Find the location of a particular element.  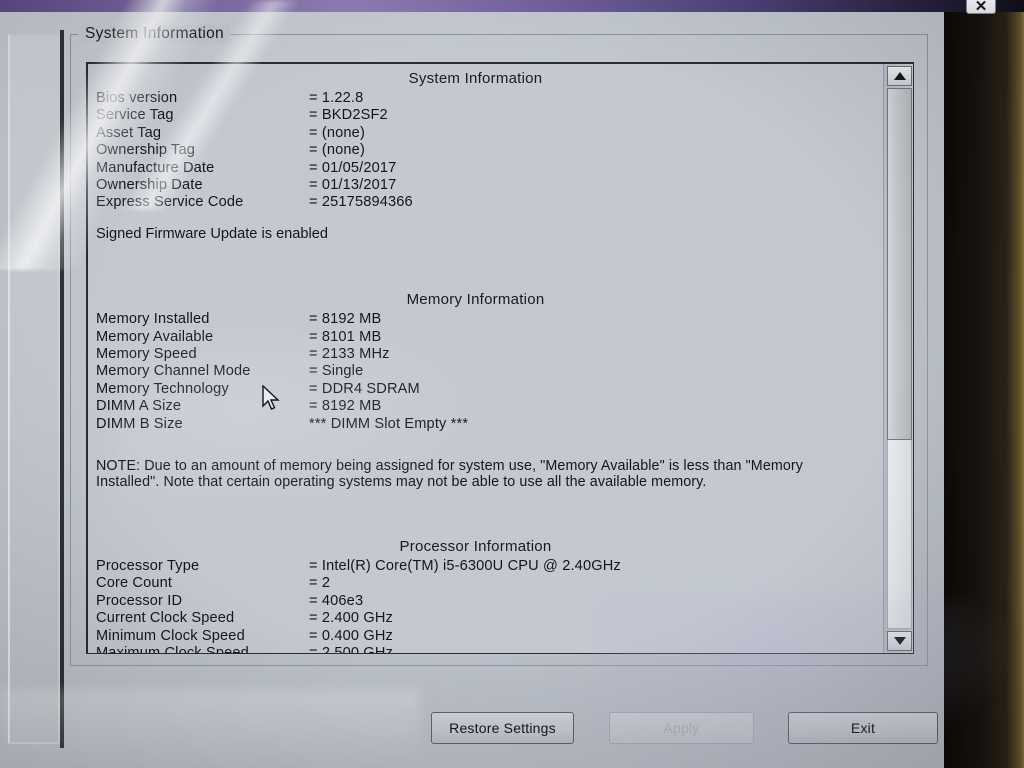

info-row: Memory Installed = 8192 MB is located at coordinates (488, 319).